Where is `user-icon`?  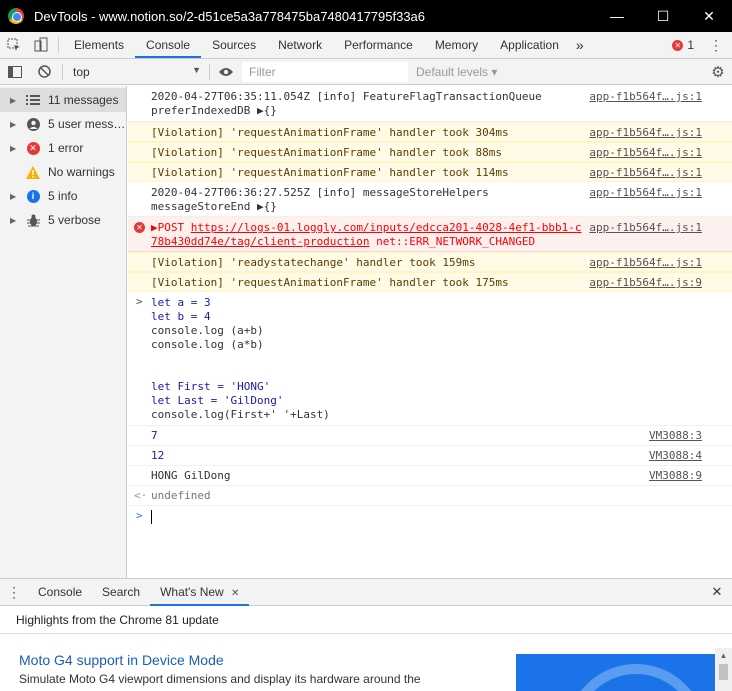 user-icon is located at coordinates (33, 124).